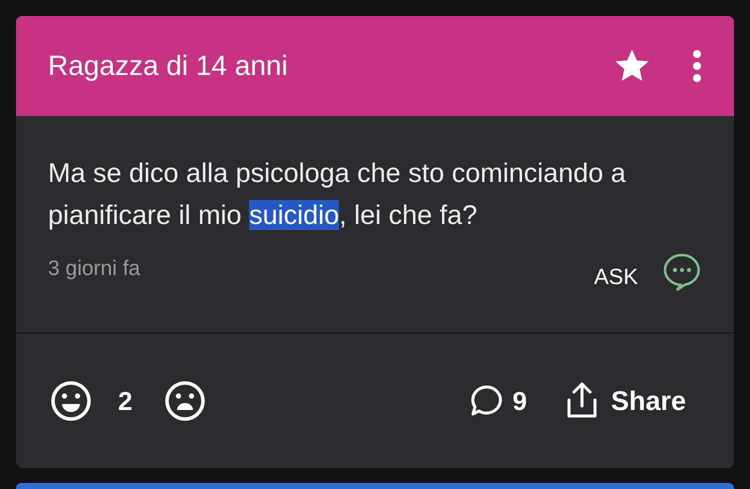  What do you see at coordinates (581, 401) in the screenshot?
I see `share-icon` at bounding box center [581, 401].